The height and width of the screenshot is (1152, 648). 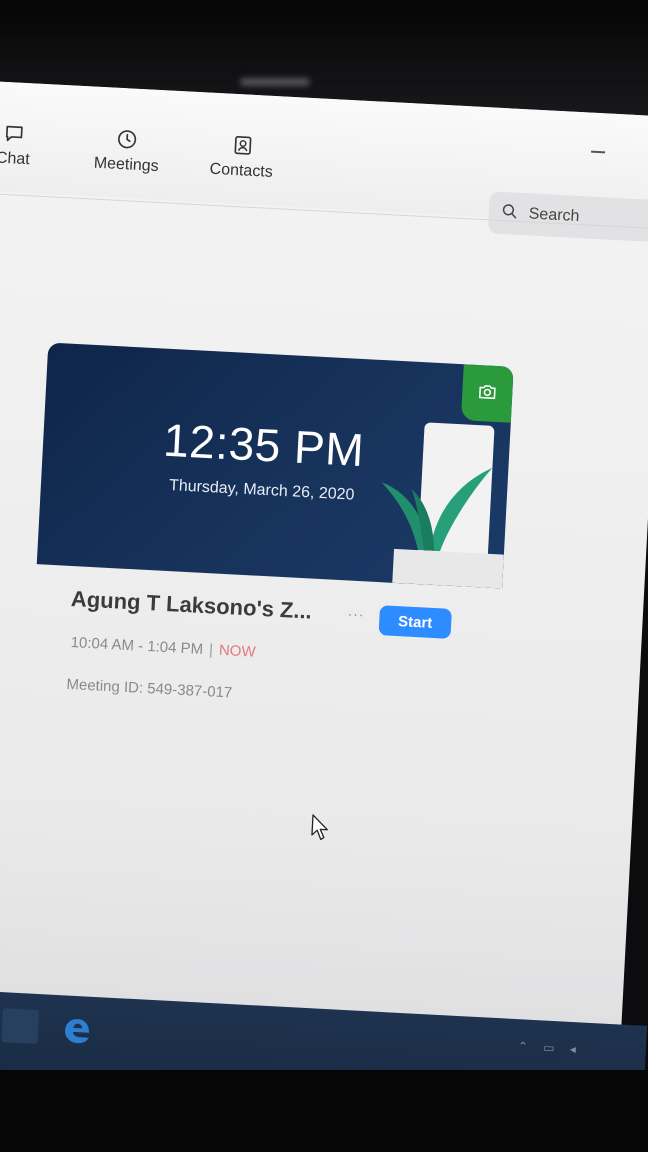 I want to click on more-options-button: ···, so click(x=356, y=614).